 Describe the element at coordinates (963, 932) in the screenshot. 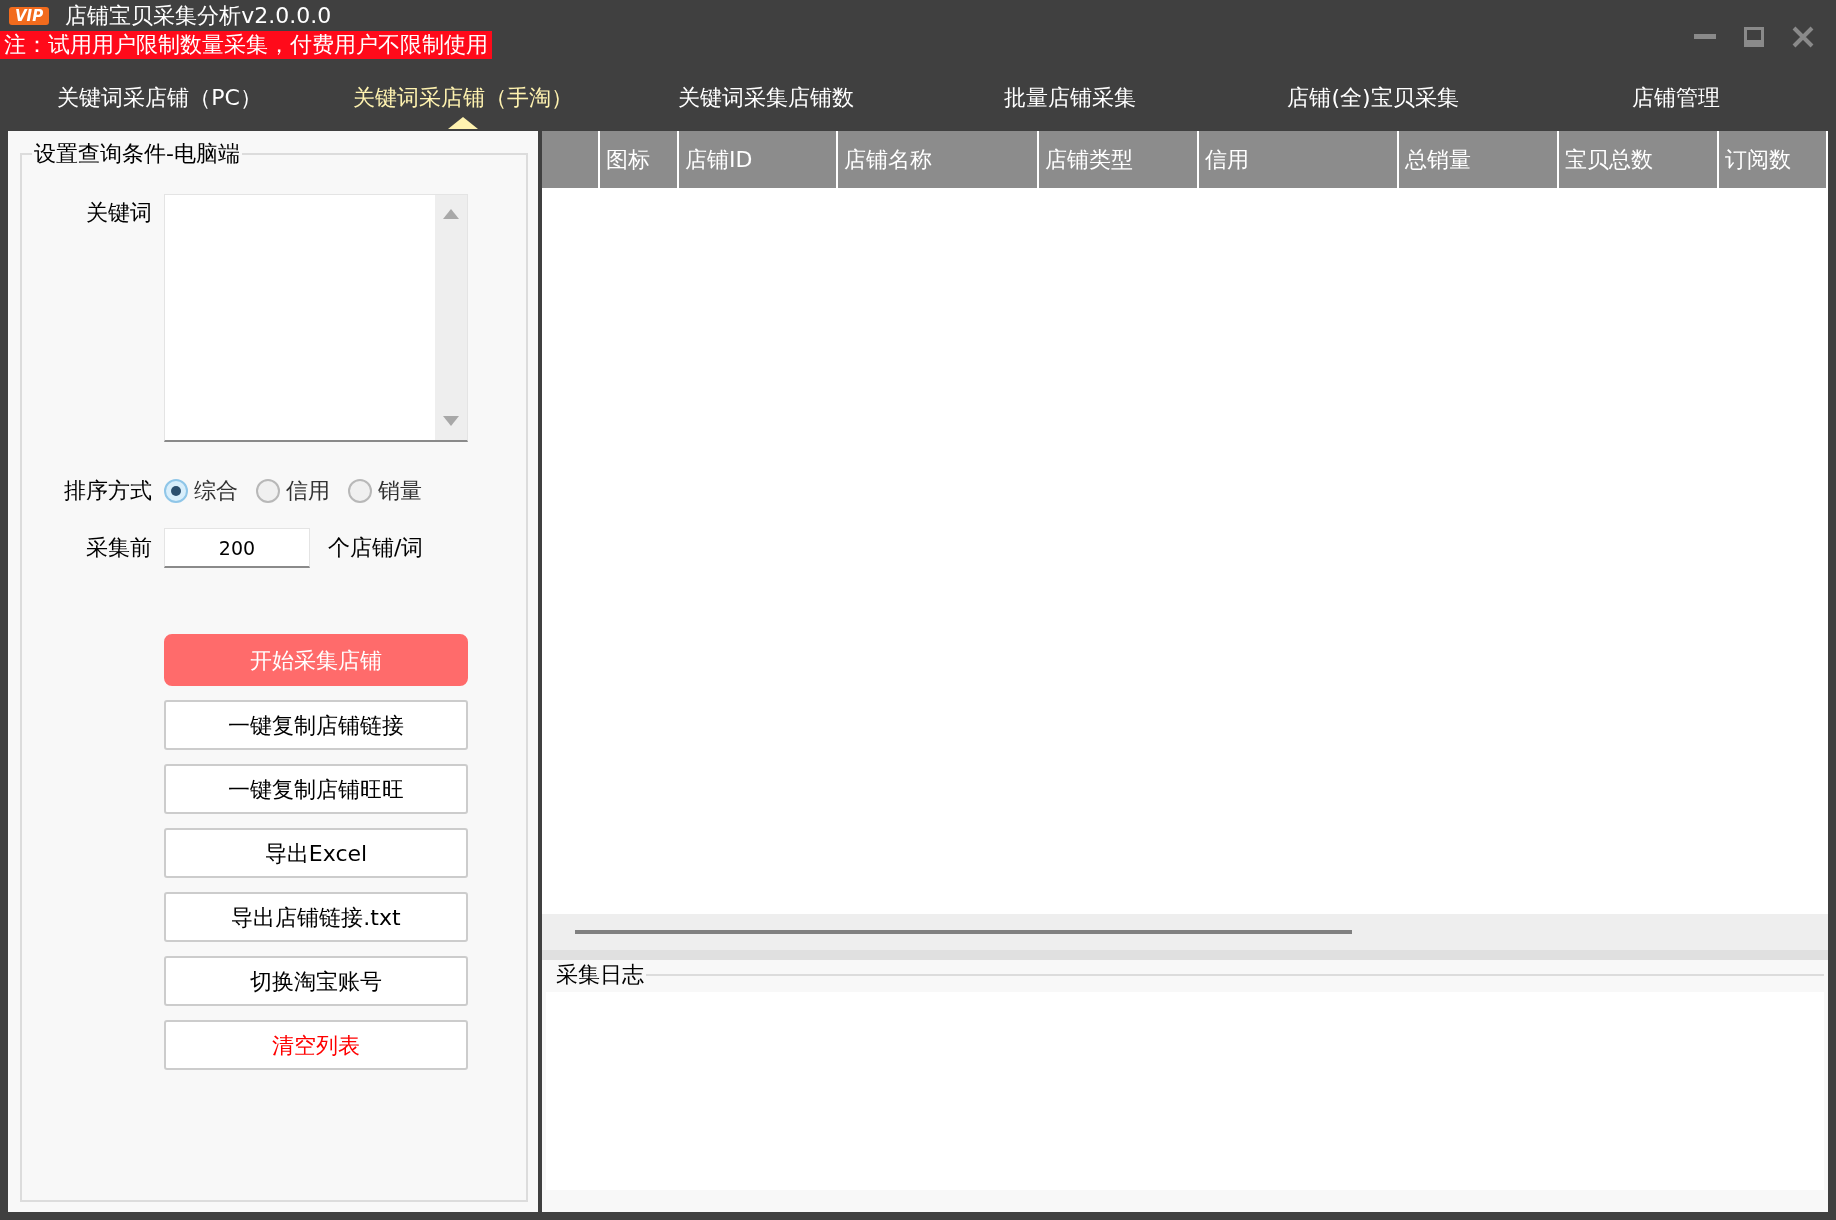

I see `scrollbar-thumb` at that location.